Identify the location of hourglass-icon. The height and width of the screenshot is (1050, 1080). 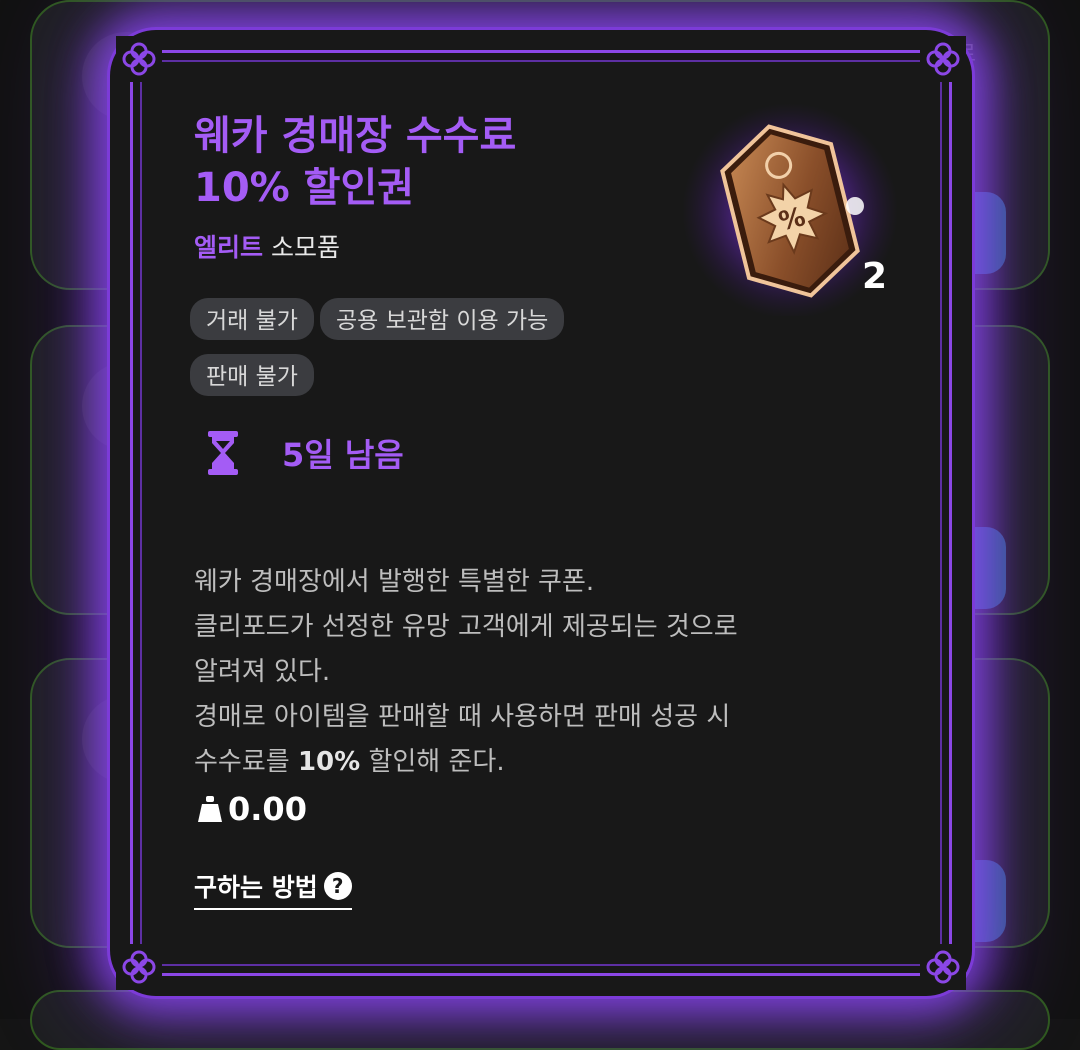
(223, 453).